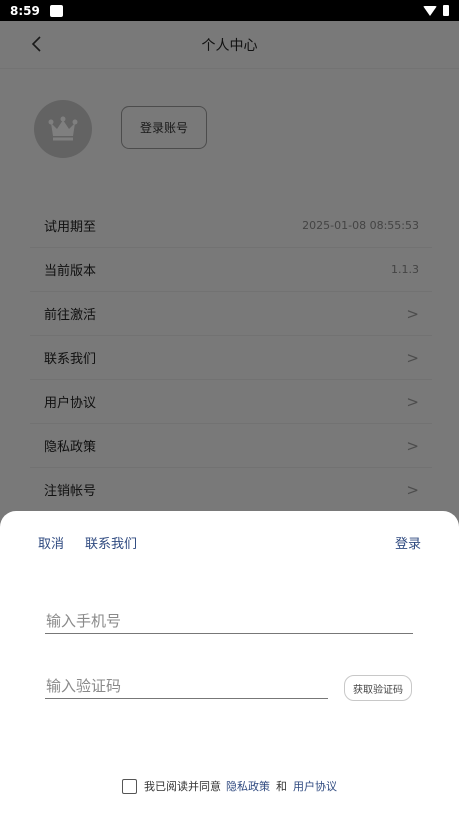 This screenshot has width=459, height=817. Describe the element at coordinates (186, 686) in the screenshot. I see `verification-code-input` at that location.